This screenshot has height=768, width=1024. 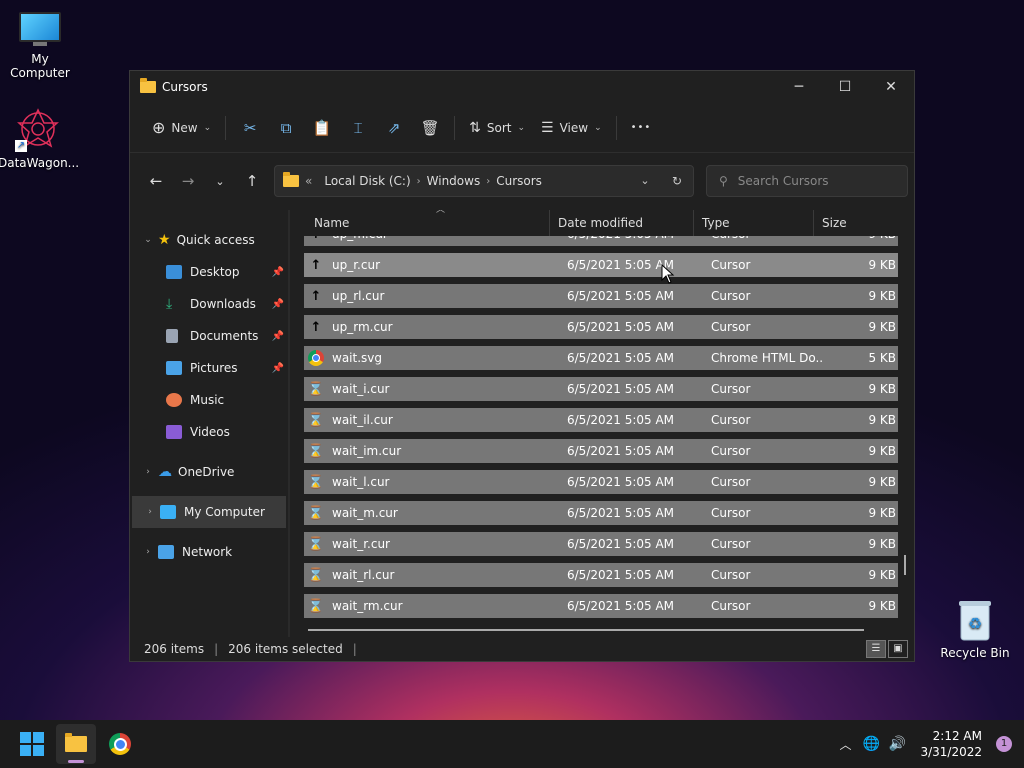 What do you see at coordinates (645, 181) in the screenshot?
I see `address-history-button: ⌄` at bounding box center [645, 181].